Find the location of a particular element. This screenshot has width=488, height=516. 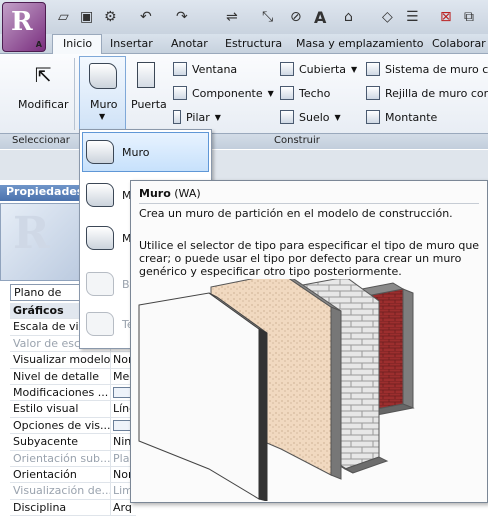

modify-button: ⇱ Modificar is located at coordinates (43, 87).